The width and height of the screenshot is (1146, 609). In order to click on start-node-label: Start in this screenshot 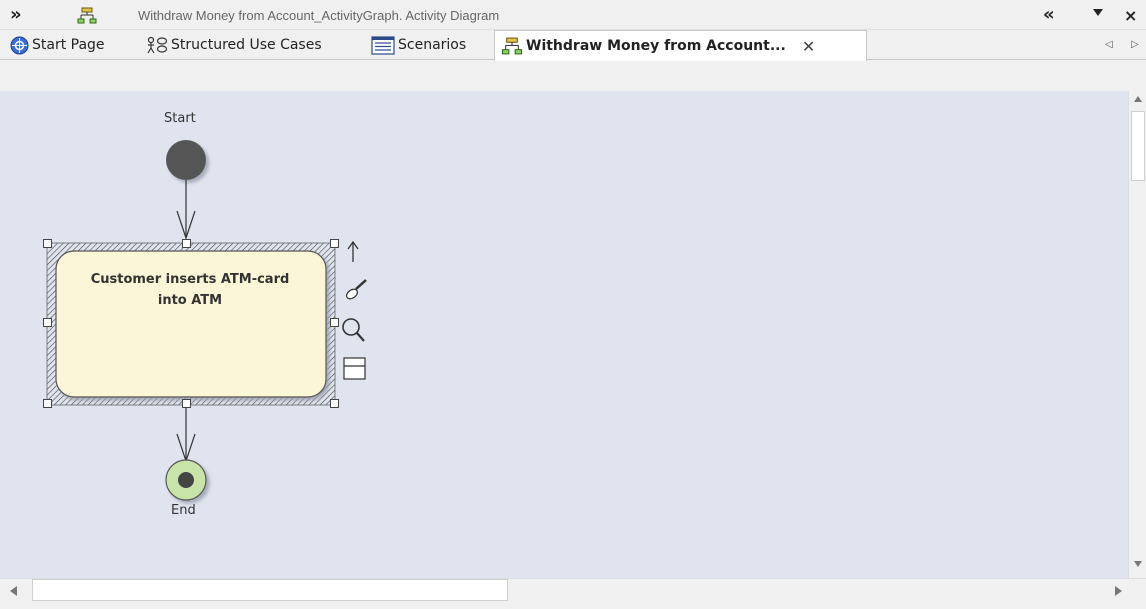, I will do `click(180, 118)`.